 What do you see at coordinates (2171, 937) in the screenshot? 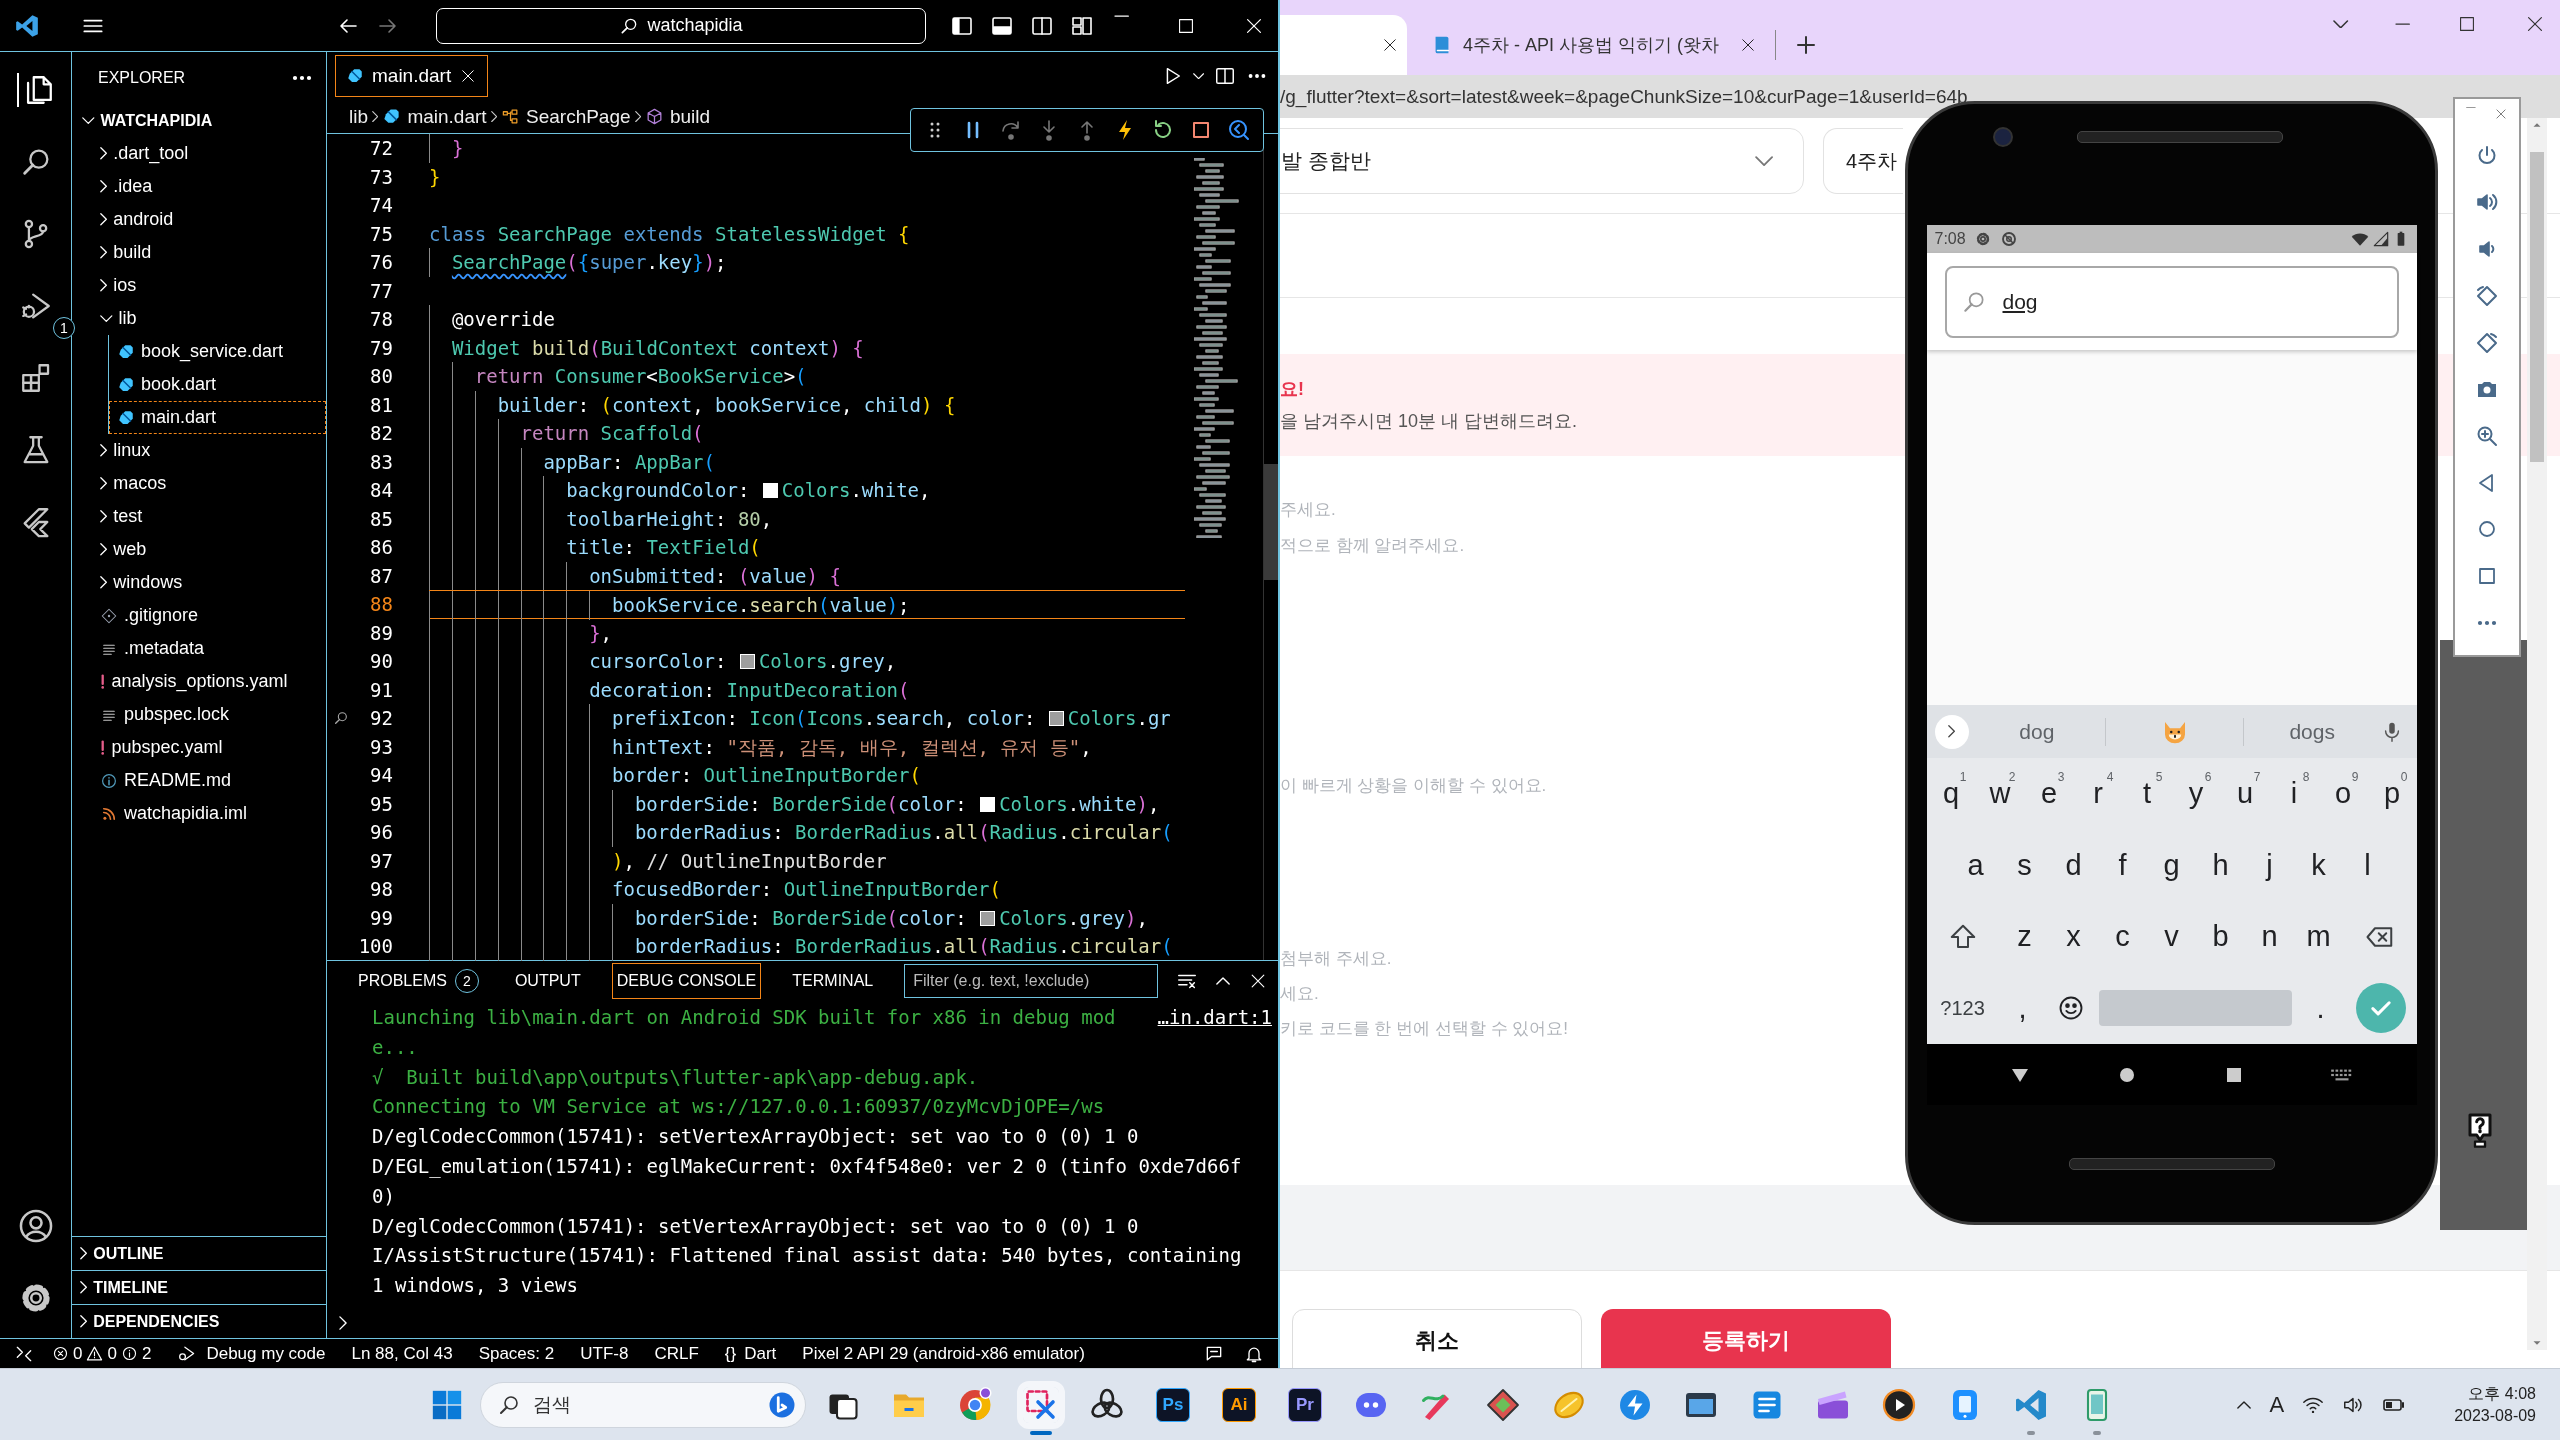
I see `keyboard-key: v` at bounding box center [2171, 937].